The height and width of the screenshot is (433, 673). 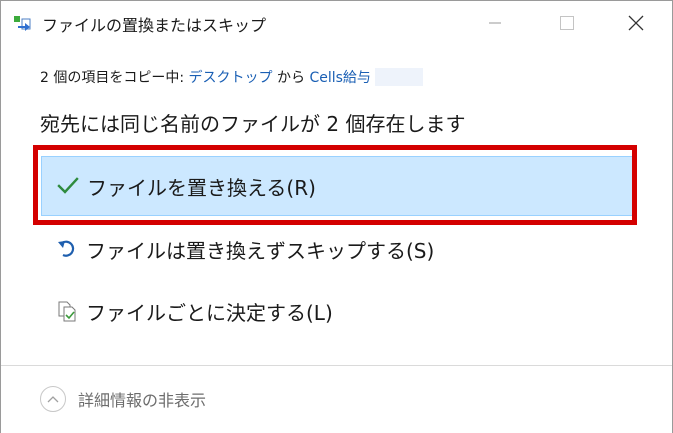 I want to click on hide-details-toggle: 詳細情報の非表示, so click(x=123, y=399).